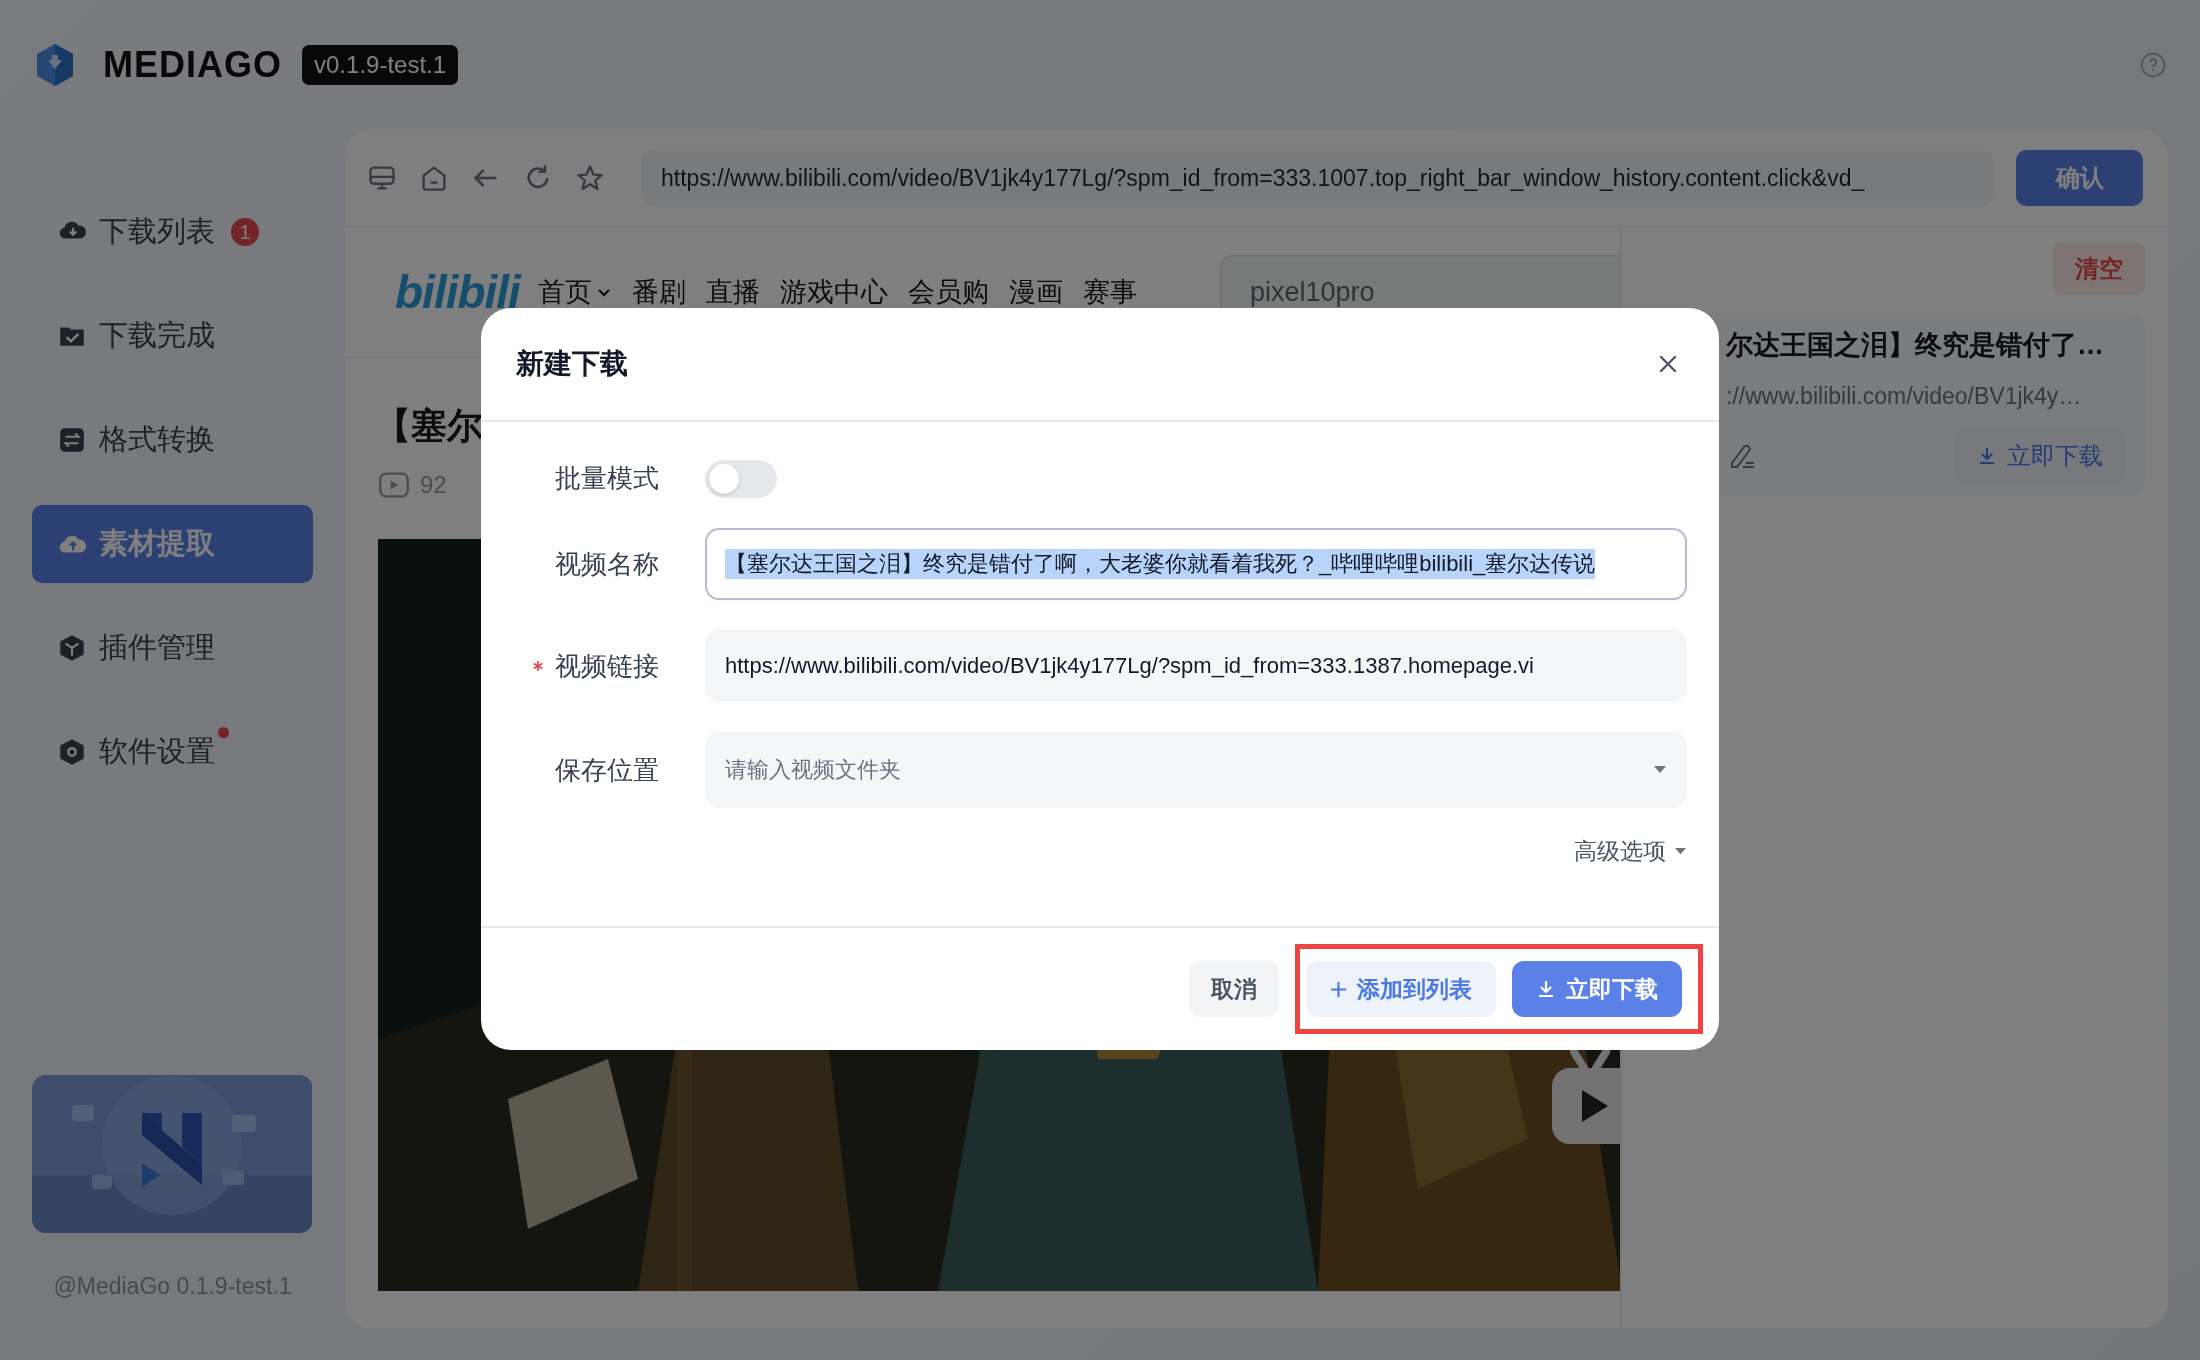  What do you see at coordinates (72, 752) in the screenshot?
I see `settings-icon` at bounding box center [72, 752].